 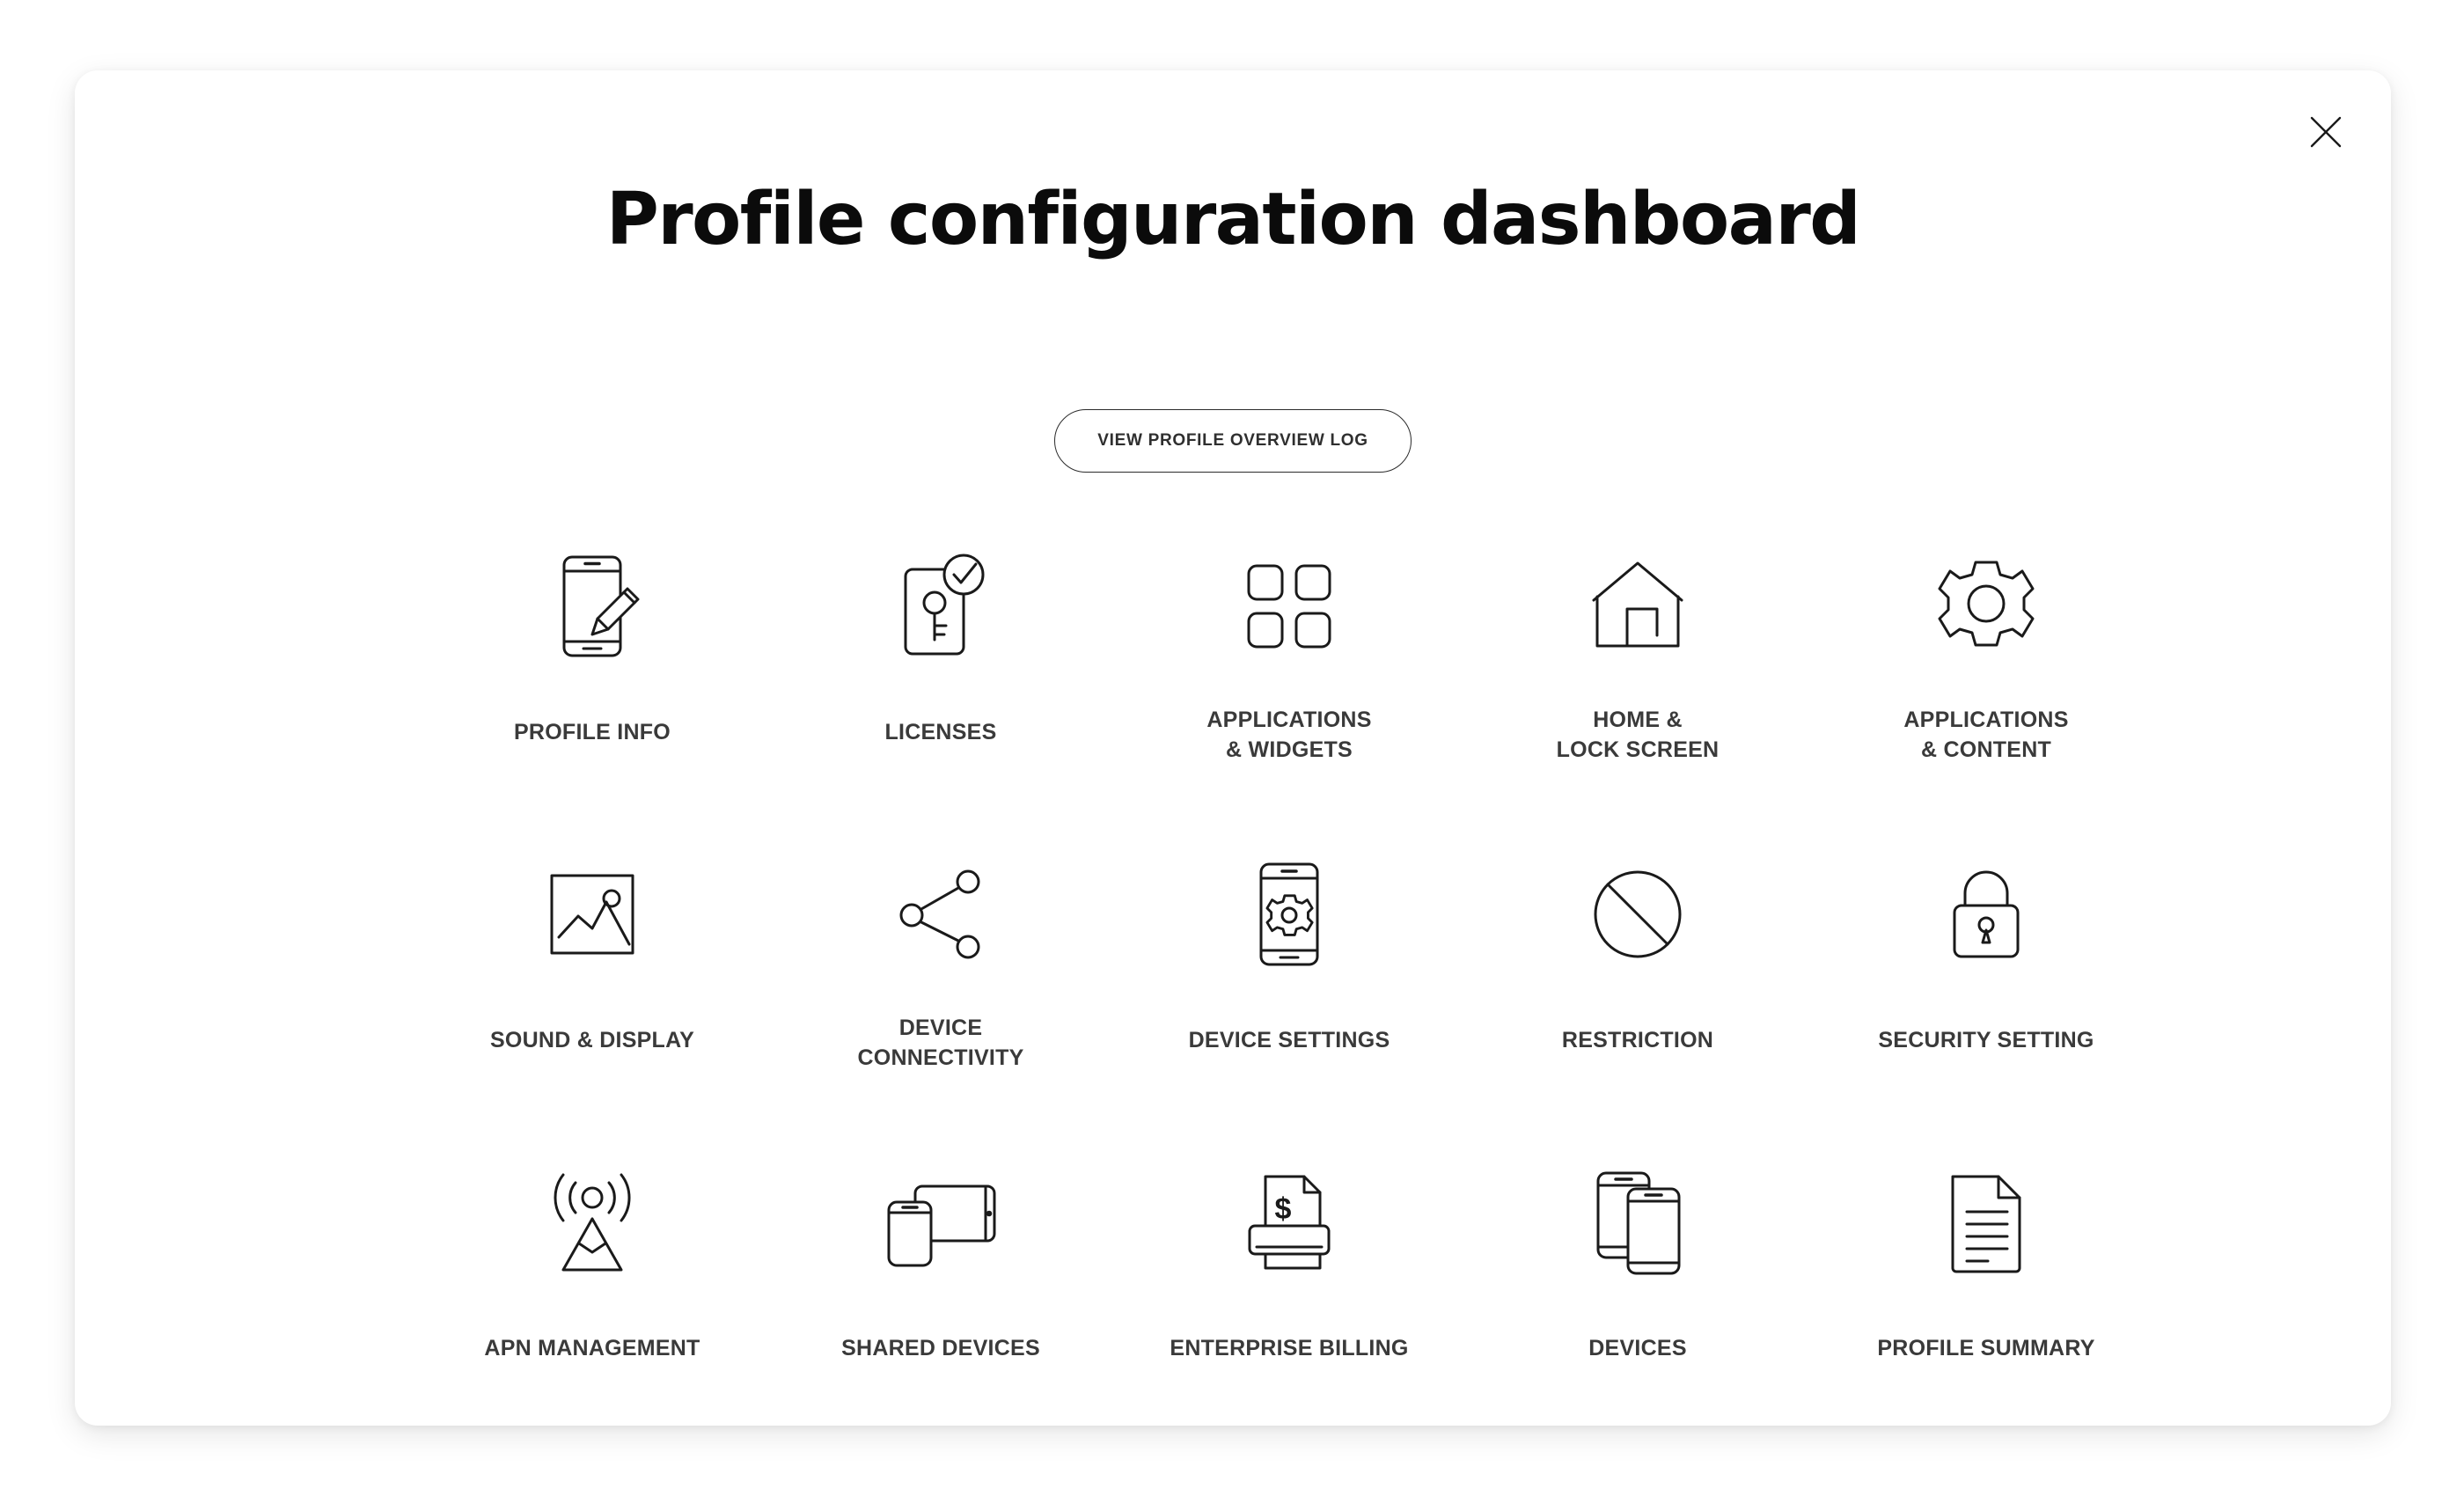 I want to click on tile-device-connectivity: DEVICE CONNECTIVITY, so click(x=940, y=997).